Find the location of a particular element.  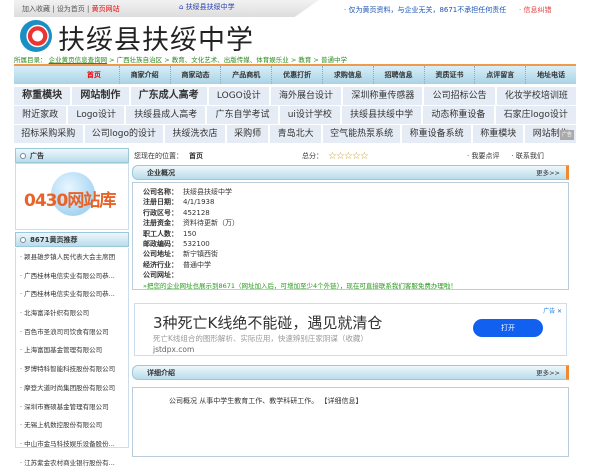

location: 您现在的位置： 首页 is located at coordinates (168, 156).